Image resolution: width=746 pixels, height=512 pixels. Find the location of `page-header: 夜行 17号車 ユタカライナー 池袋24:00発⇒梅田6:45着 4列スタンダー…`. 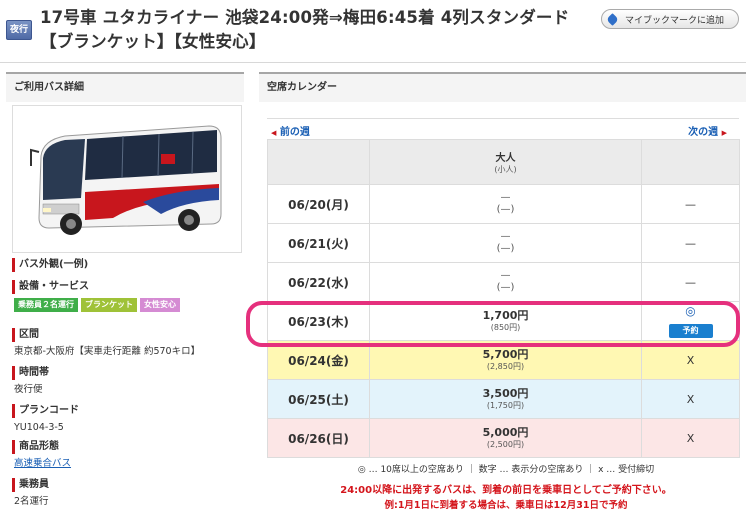

page-header: 夜行 17号車 ユタカライナー 池袋24:00発⇒梅田6:45着 4列スタンダー… is located at coordinates (373, 31).